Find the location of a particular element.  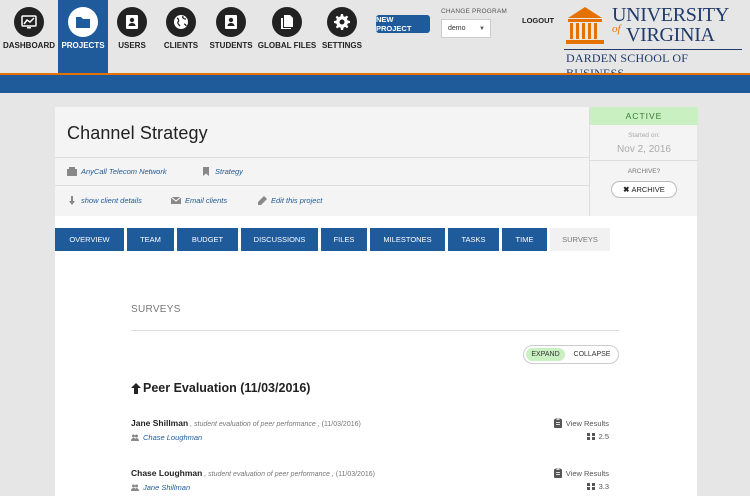

arrow-down-icon is located at coordinates (72, 200).